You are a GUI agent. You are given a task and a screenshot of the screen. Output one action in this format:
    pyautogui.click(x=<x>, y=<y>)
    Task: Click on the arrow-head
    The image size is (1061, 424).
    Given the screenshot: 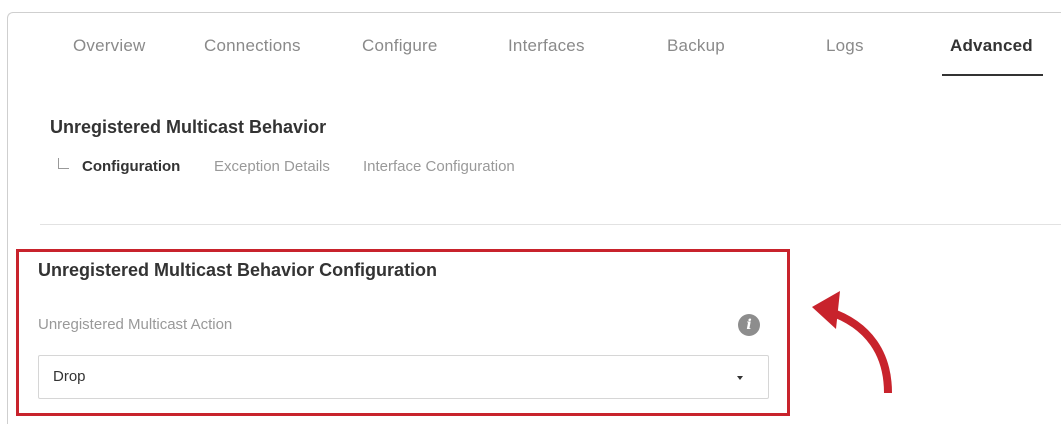 What is the action you would take?
    pyautogui.click(x=826, y=310)
    